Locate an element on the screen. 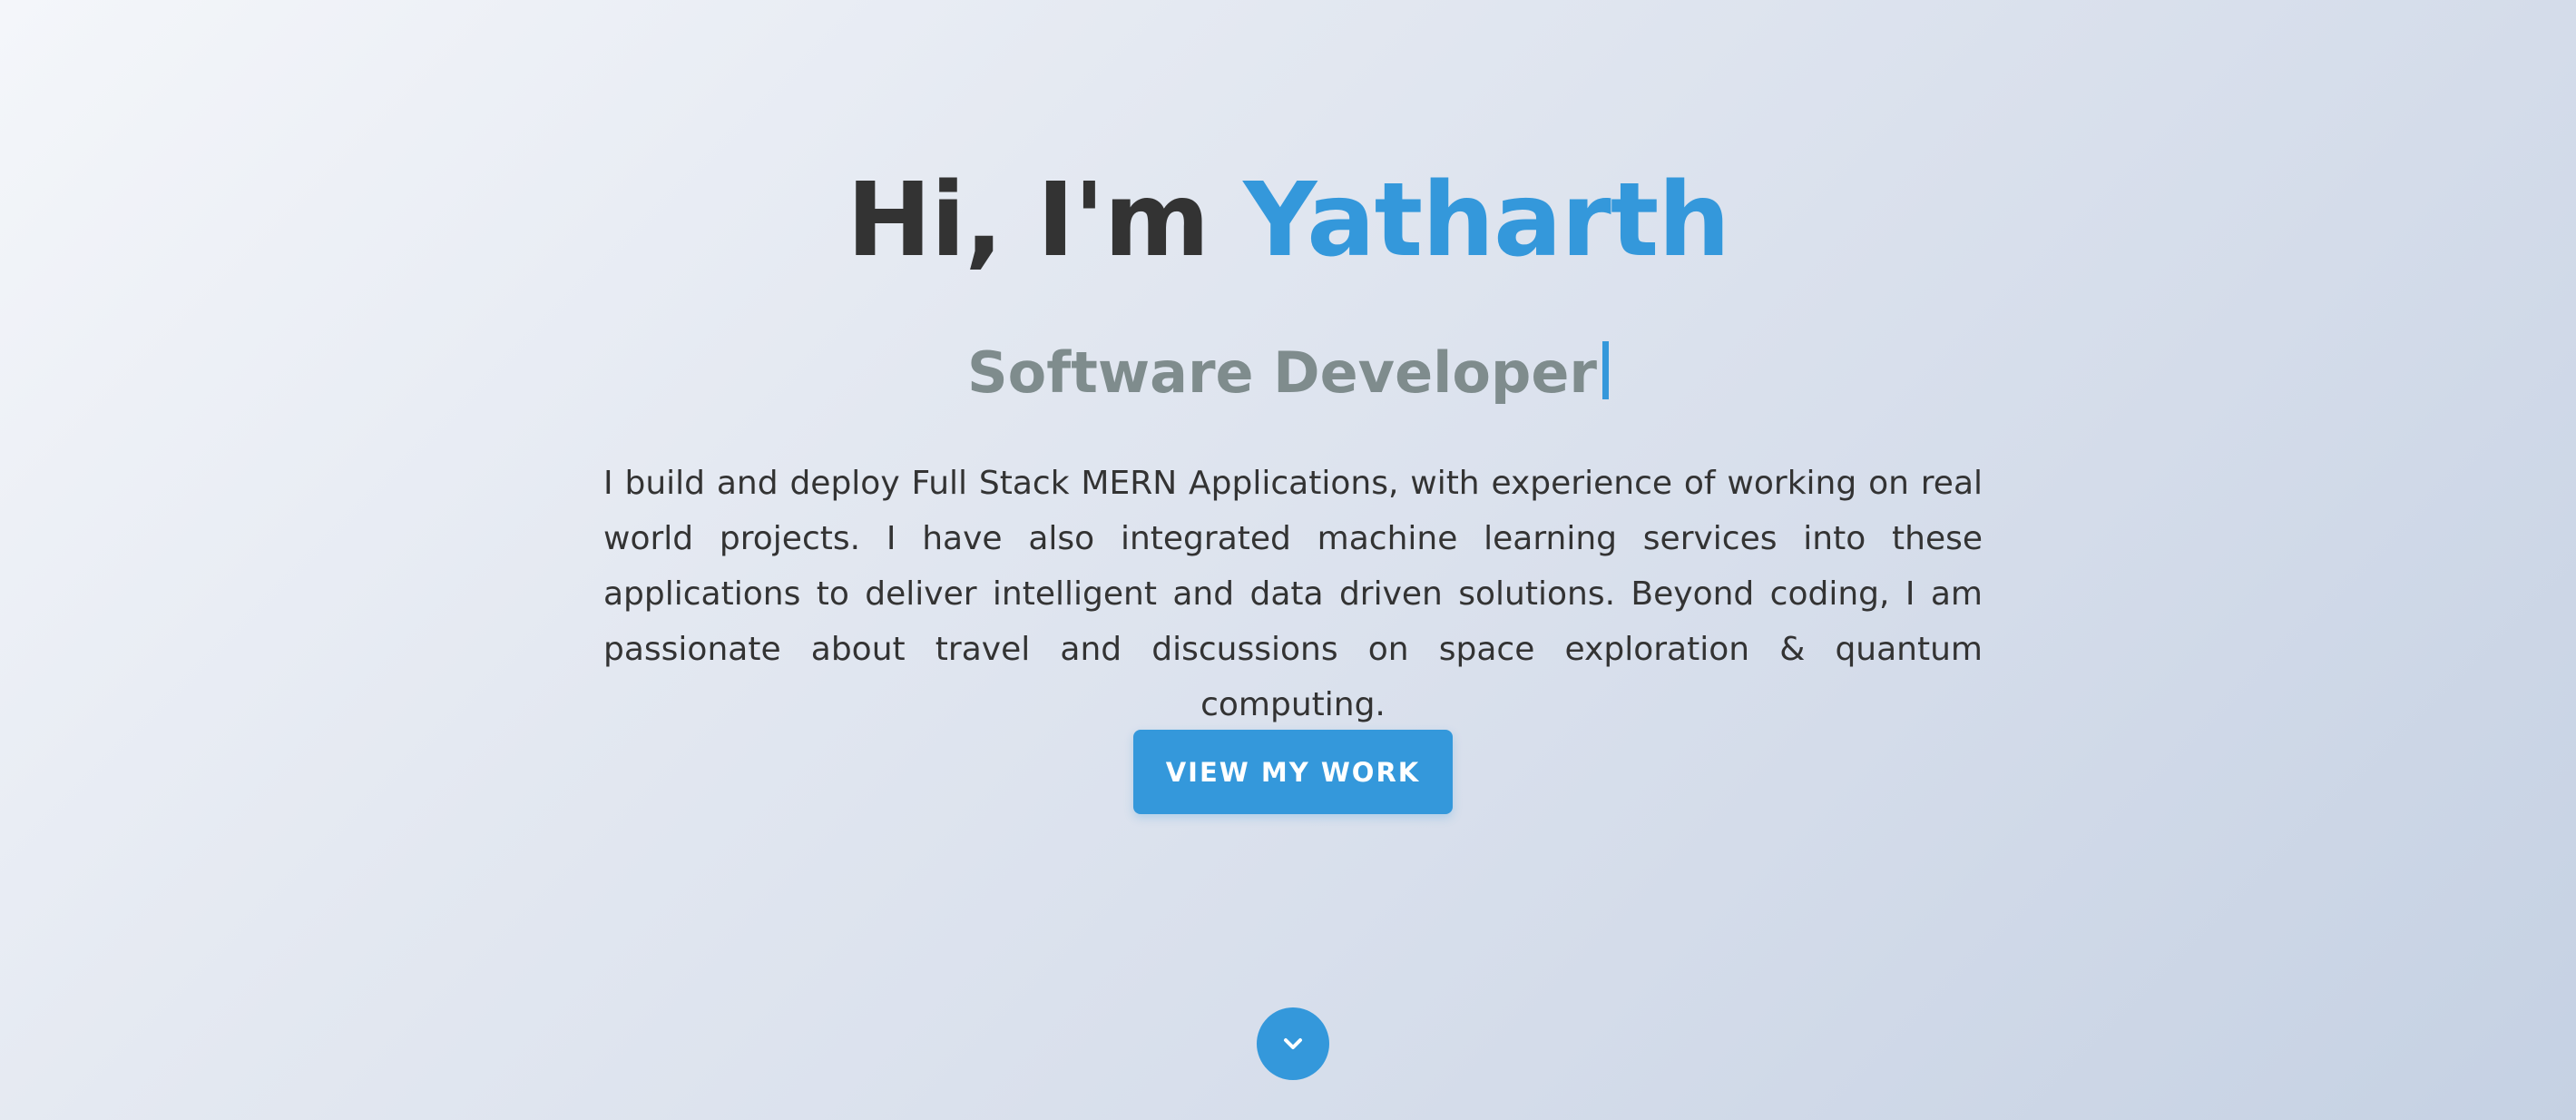  hero-greeting: Hi, I'm is located at coordinates (1028, 221).